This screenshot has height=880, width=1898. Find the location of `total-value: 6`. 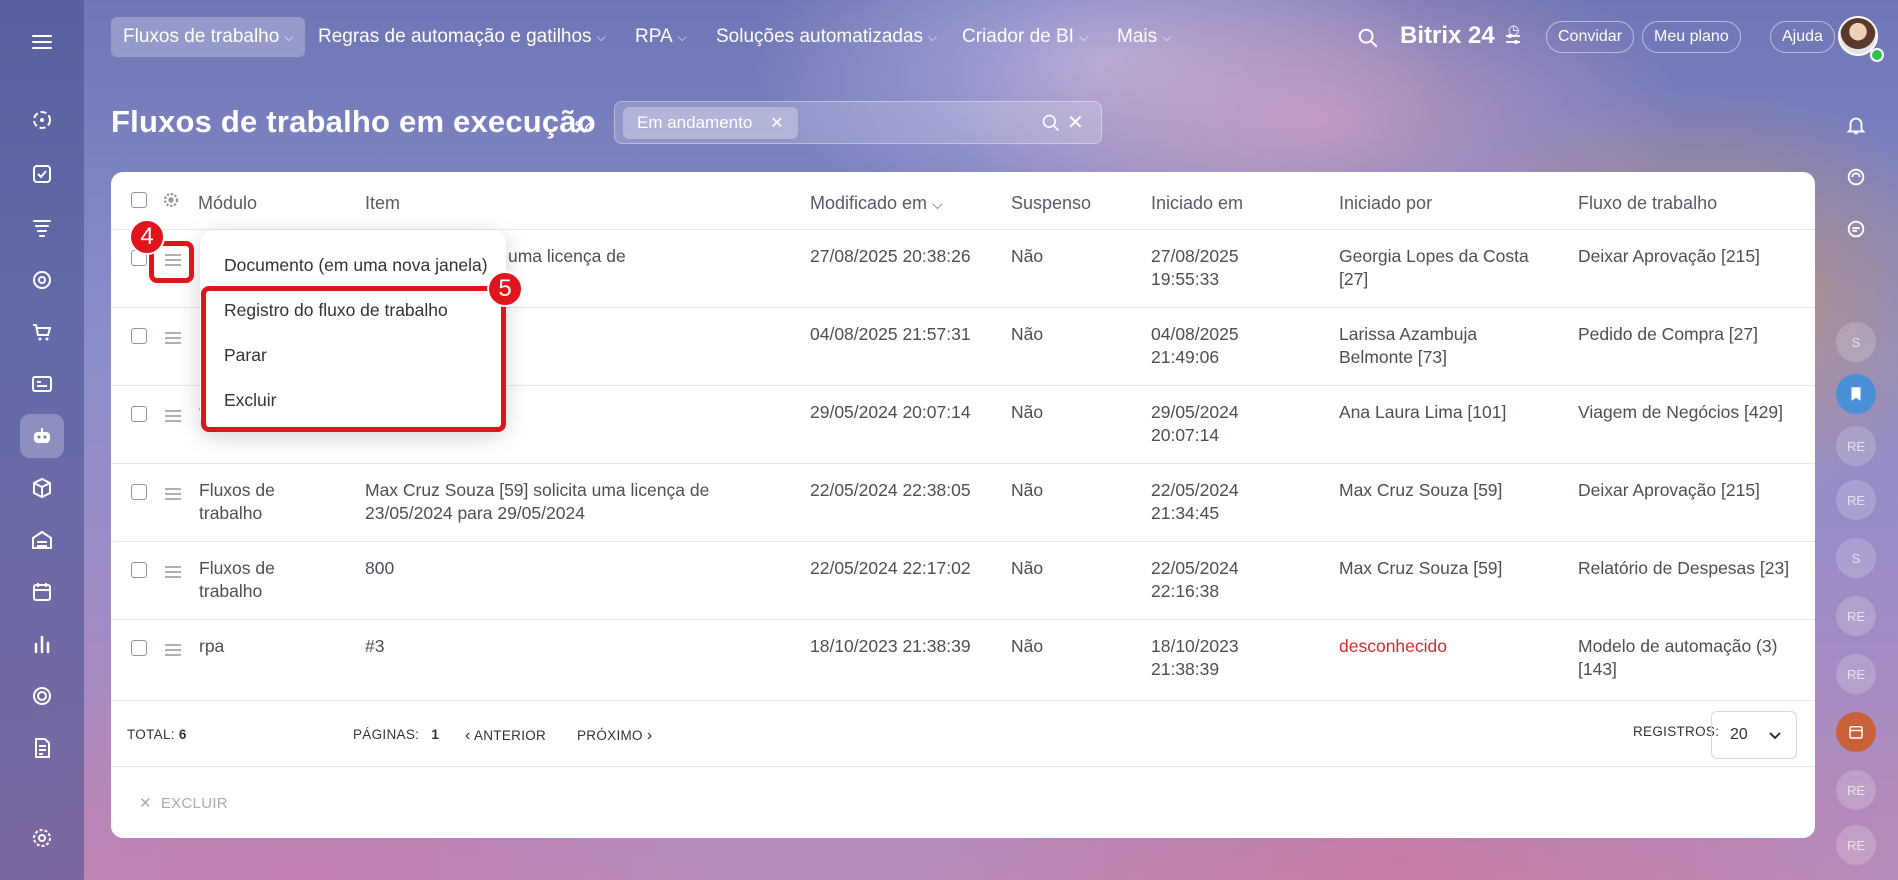

total-value: 6 is located at coordinates (182, 734).